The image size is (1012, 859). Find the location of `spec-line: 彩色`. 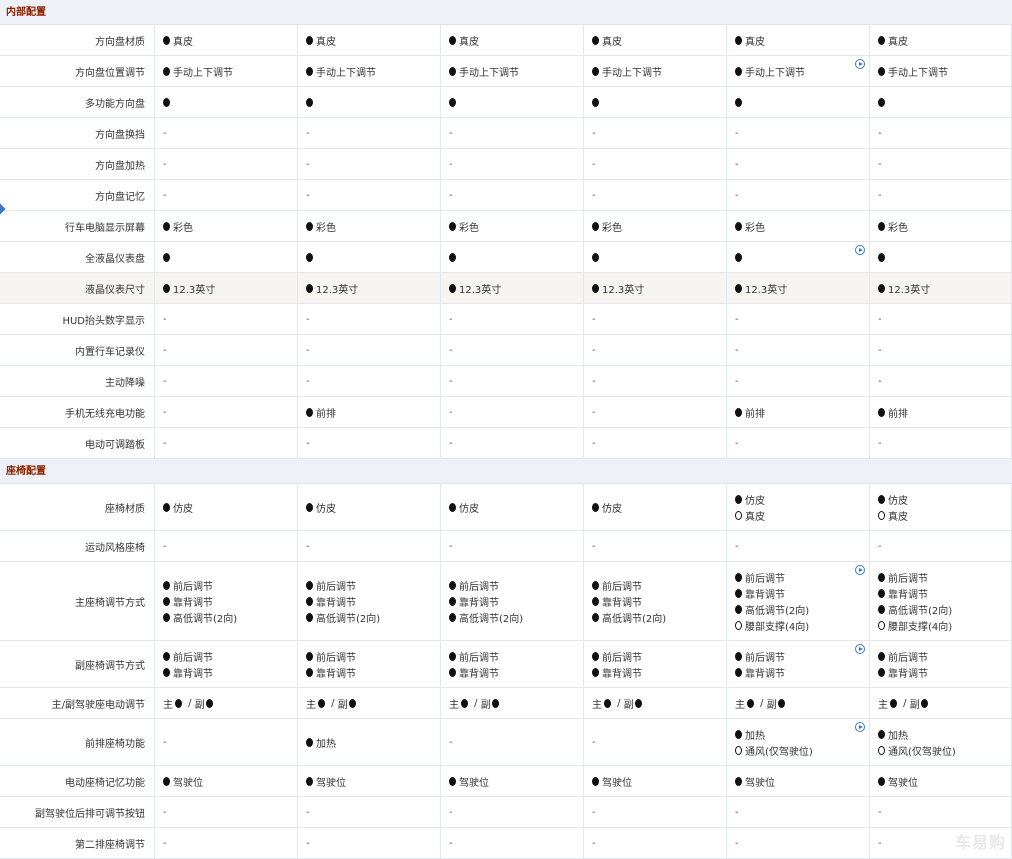

spec-line: 彩色 is located at coordinates (373, 226).